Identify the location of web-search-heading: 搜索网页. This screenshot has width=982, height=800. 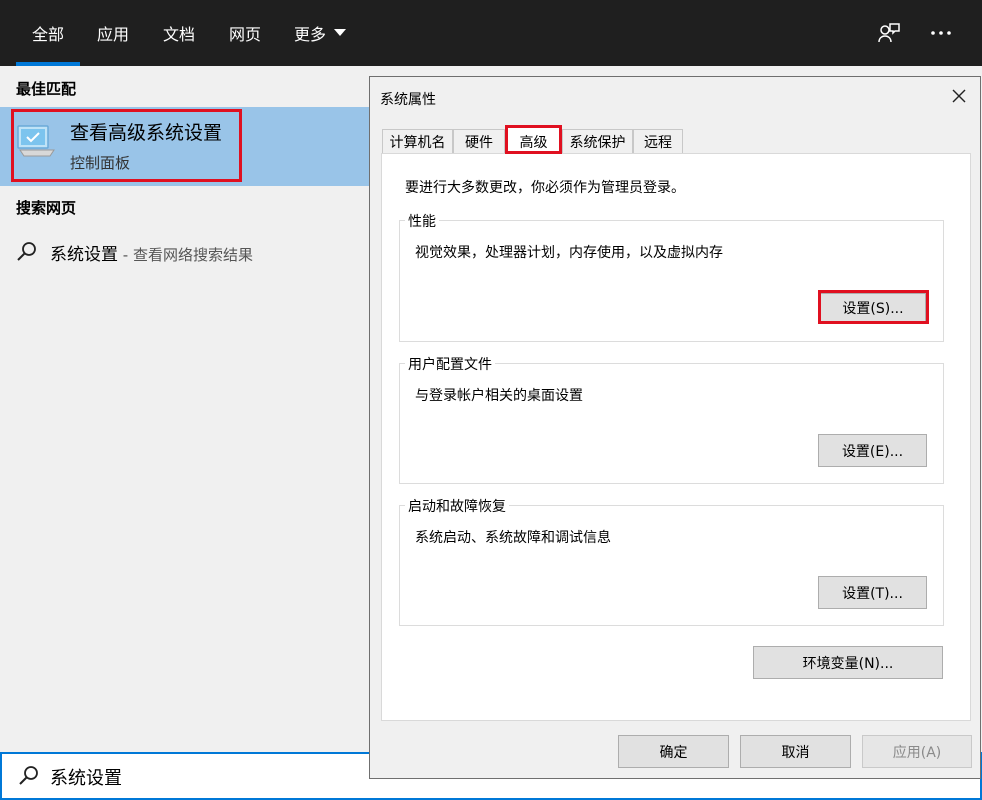
(46, 208).